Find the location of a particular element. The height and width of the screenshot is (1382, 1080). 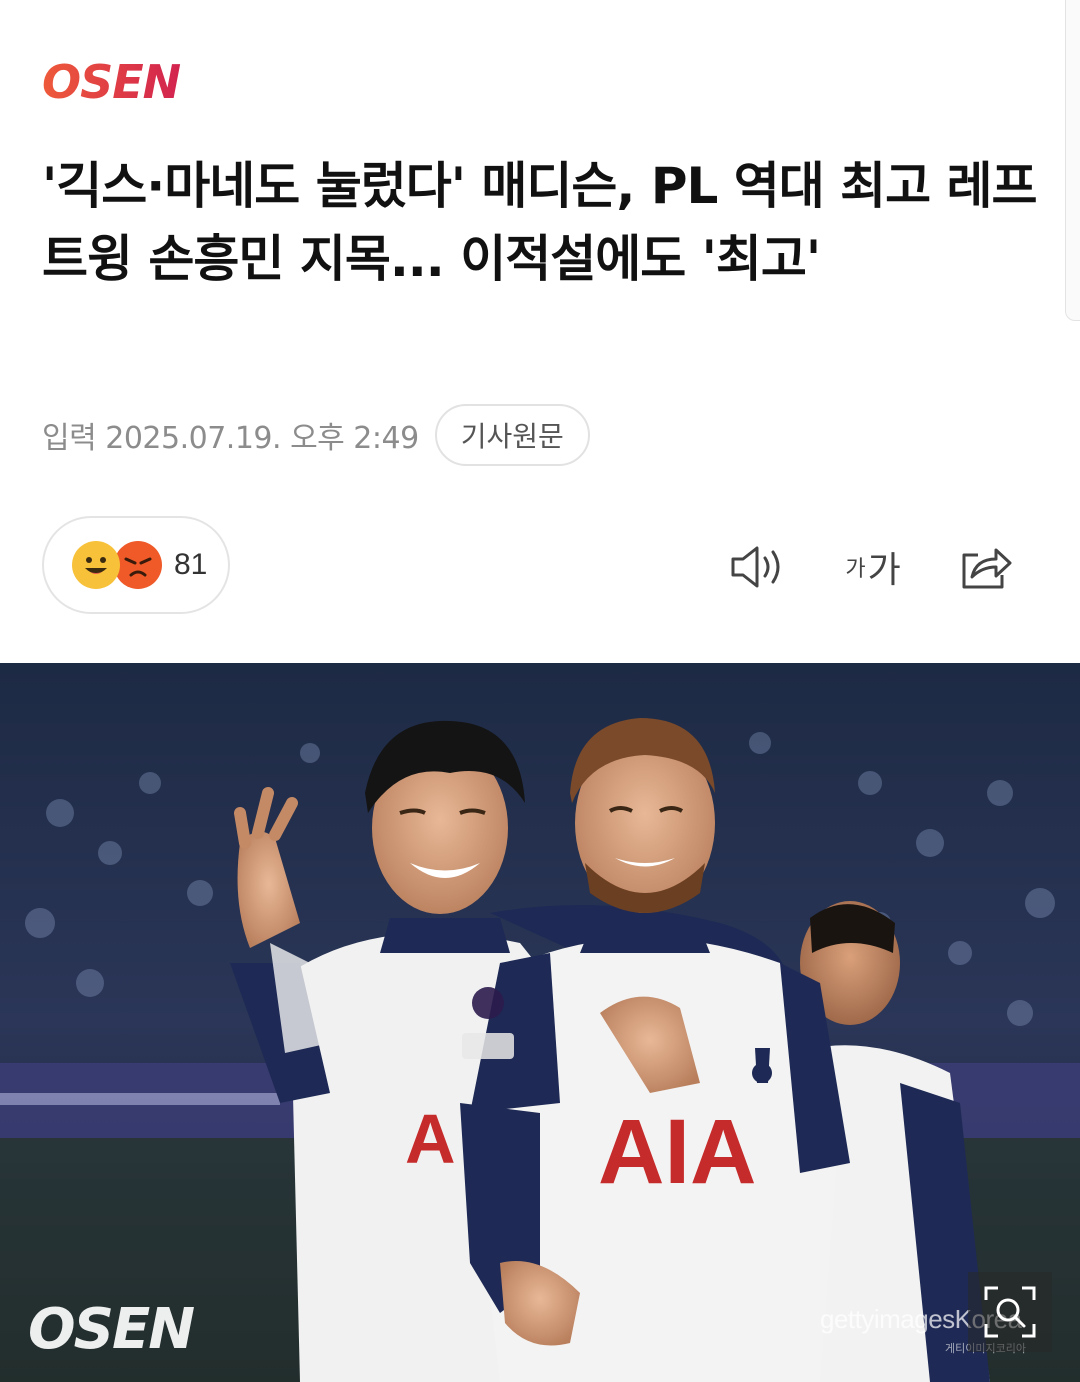

font-size-button: 가 가 is located at coordinates (873, 567).